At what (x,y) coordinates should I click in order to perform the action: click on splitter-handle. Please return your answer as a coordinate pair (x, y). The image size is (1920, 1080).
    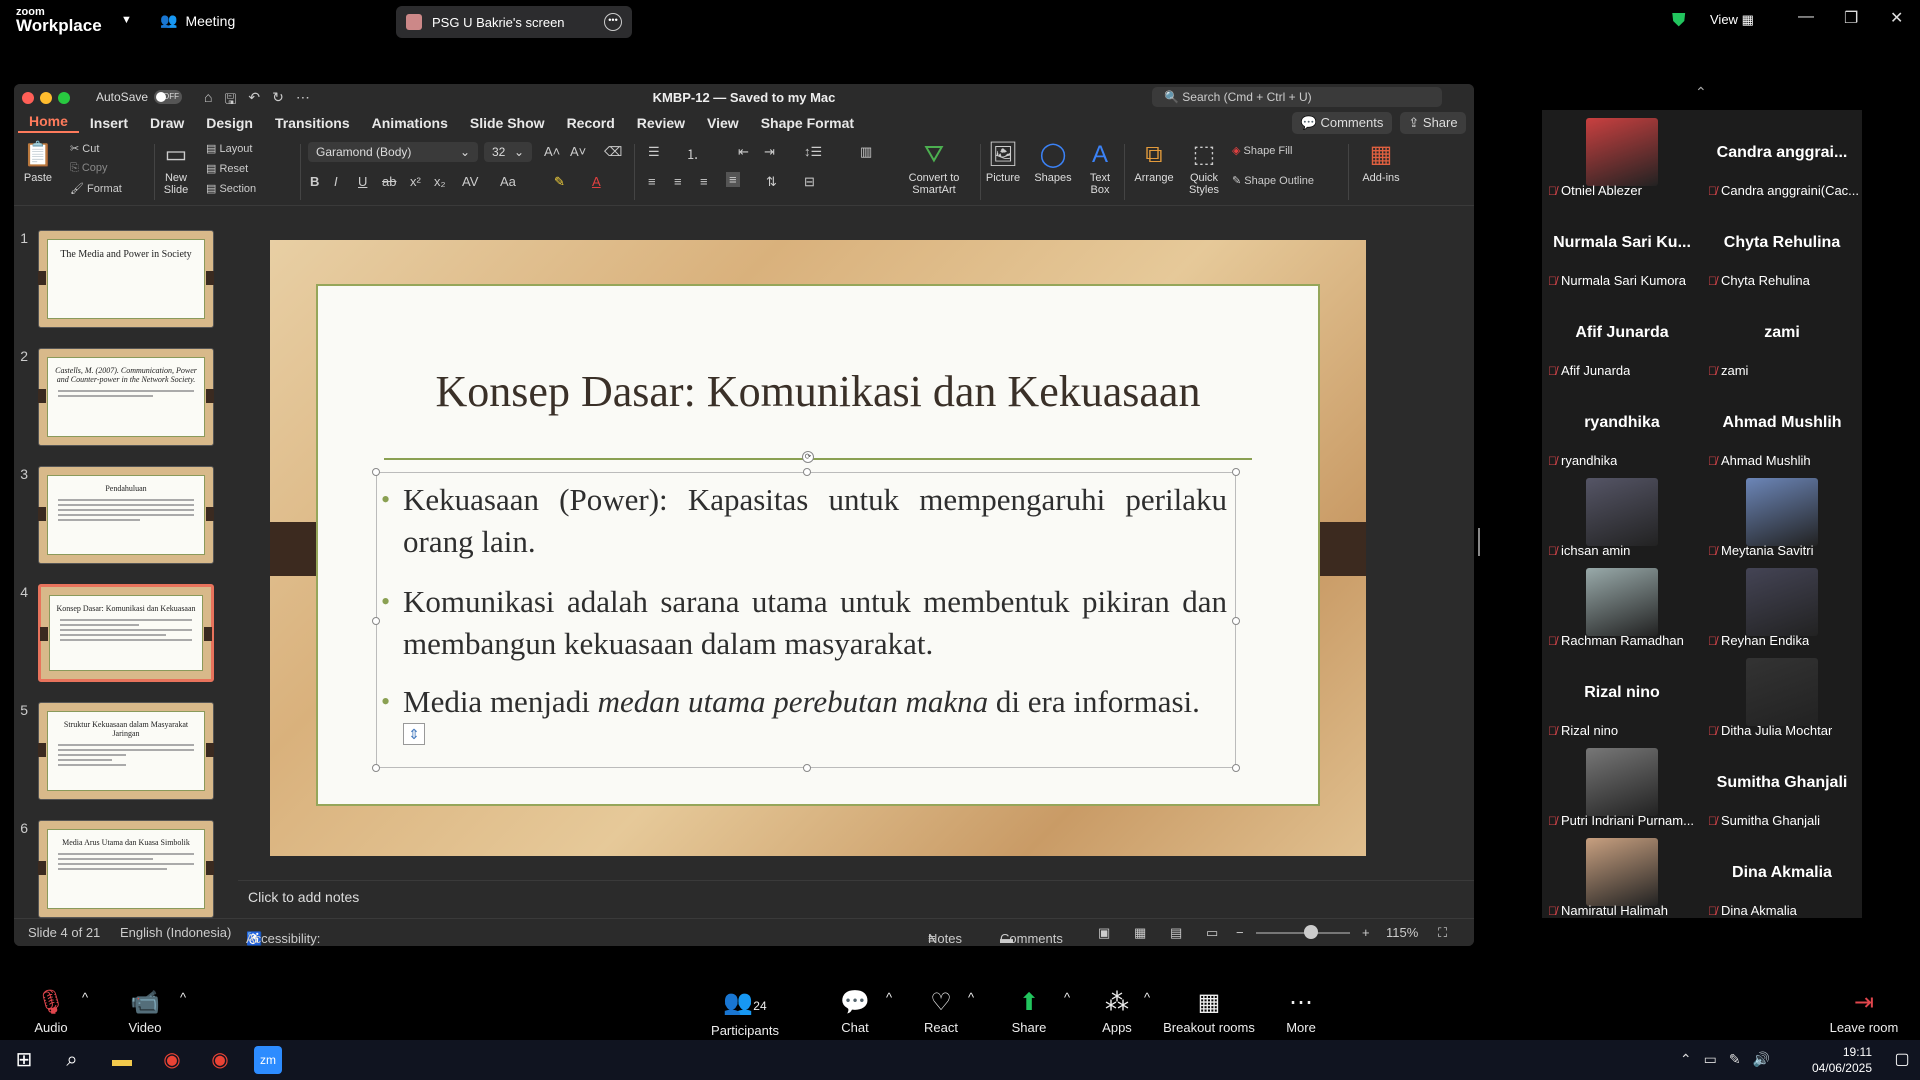
    Looking at the image, I should click on (1479, 542).